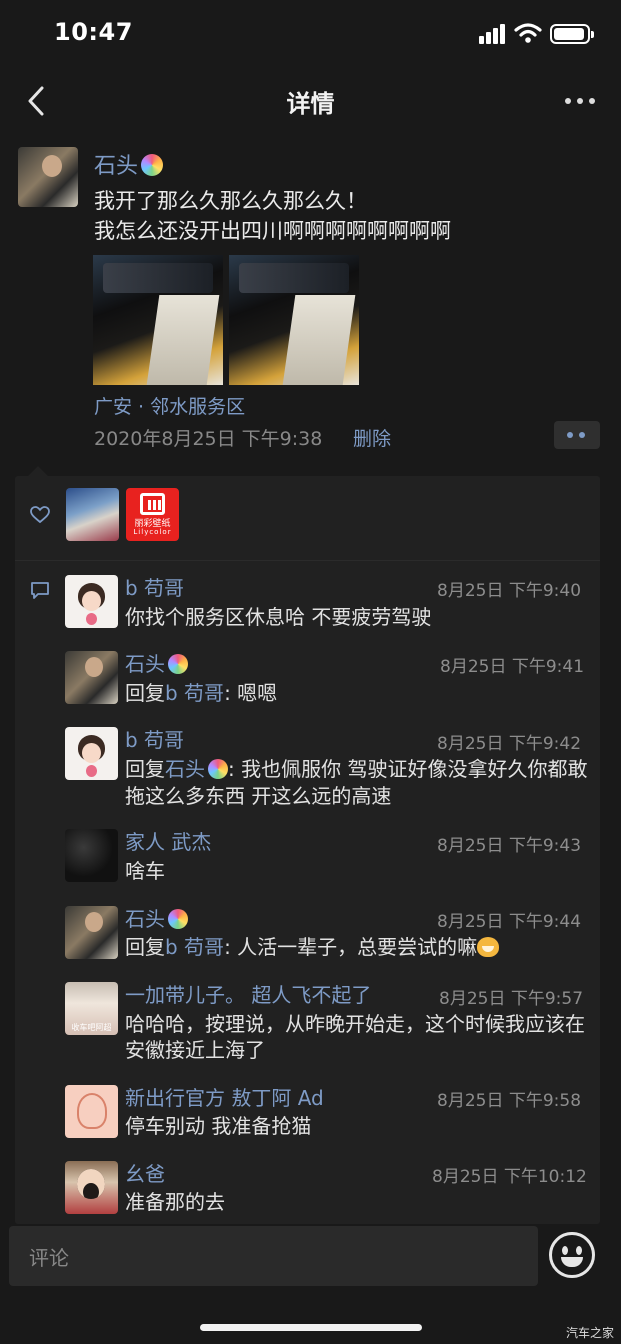 This screenshot has width=621, height=1344. What do you see at coordinates (351, 947) in the screenshot?
I see `comment-body: : 人活一辈子，总要尝试的嘛` at bounding box center [351, 947].